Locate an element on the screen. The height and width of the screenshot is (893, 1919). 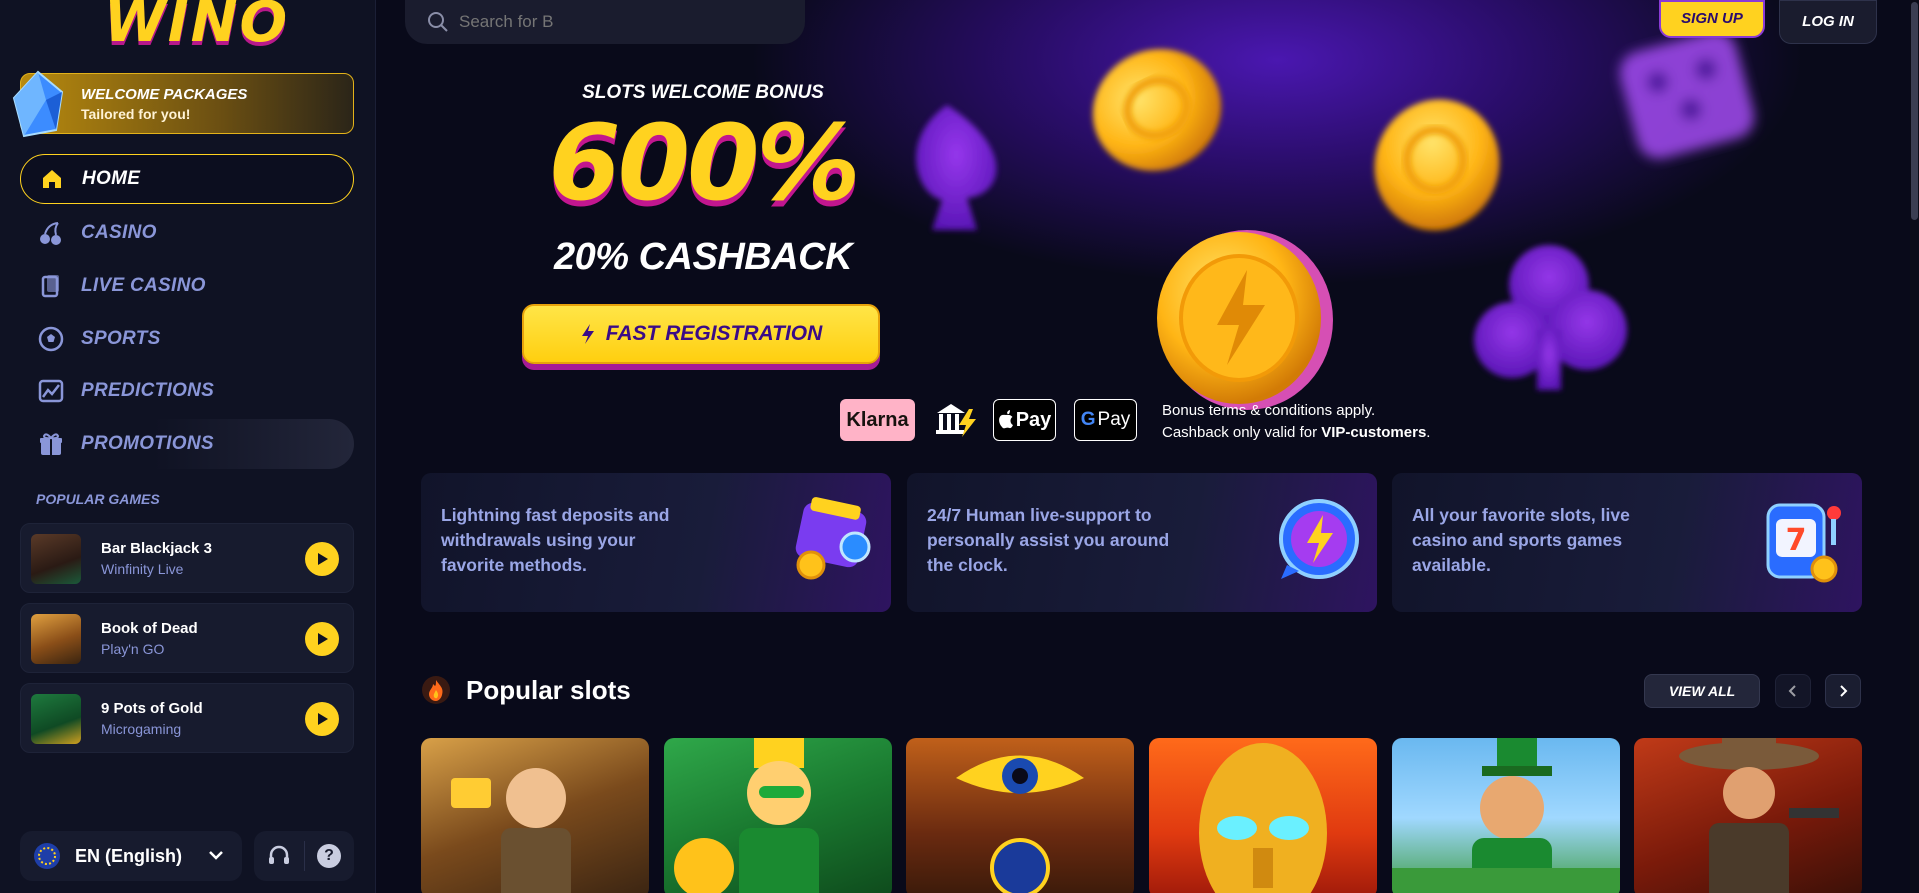
divider is located at coordinates (304, 856).